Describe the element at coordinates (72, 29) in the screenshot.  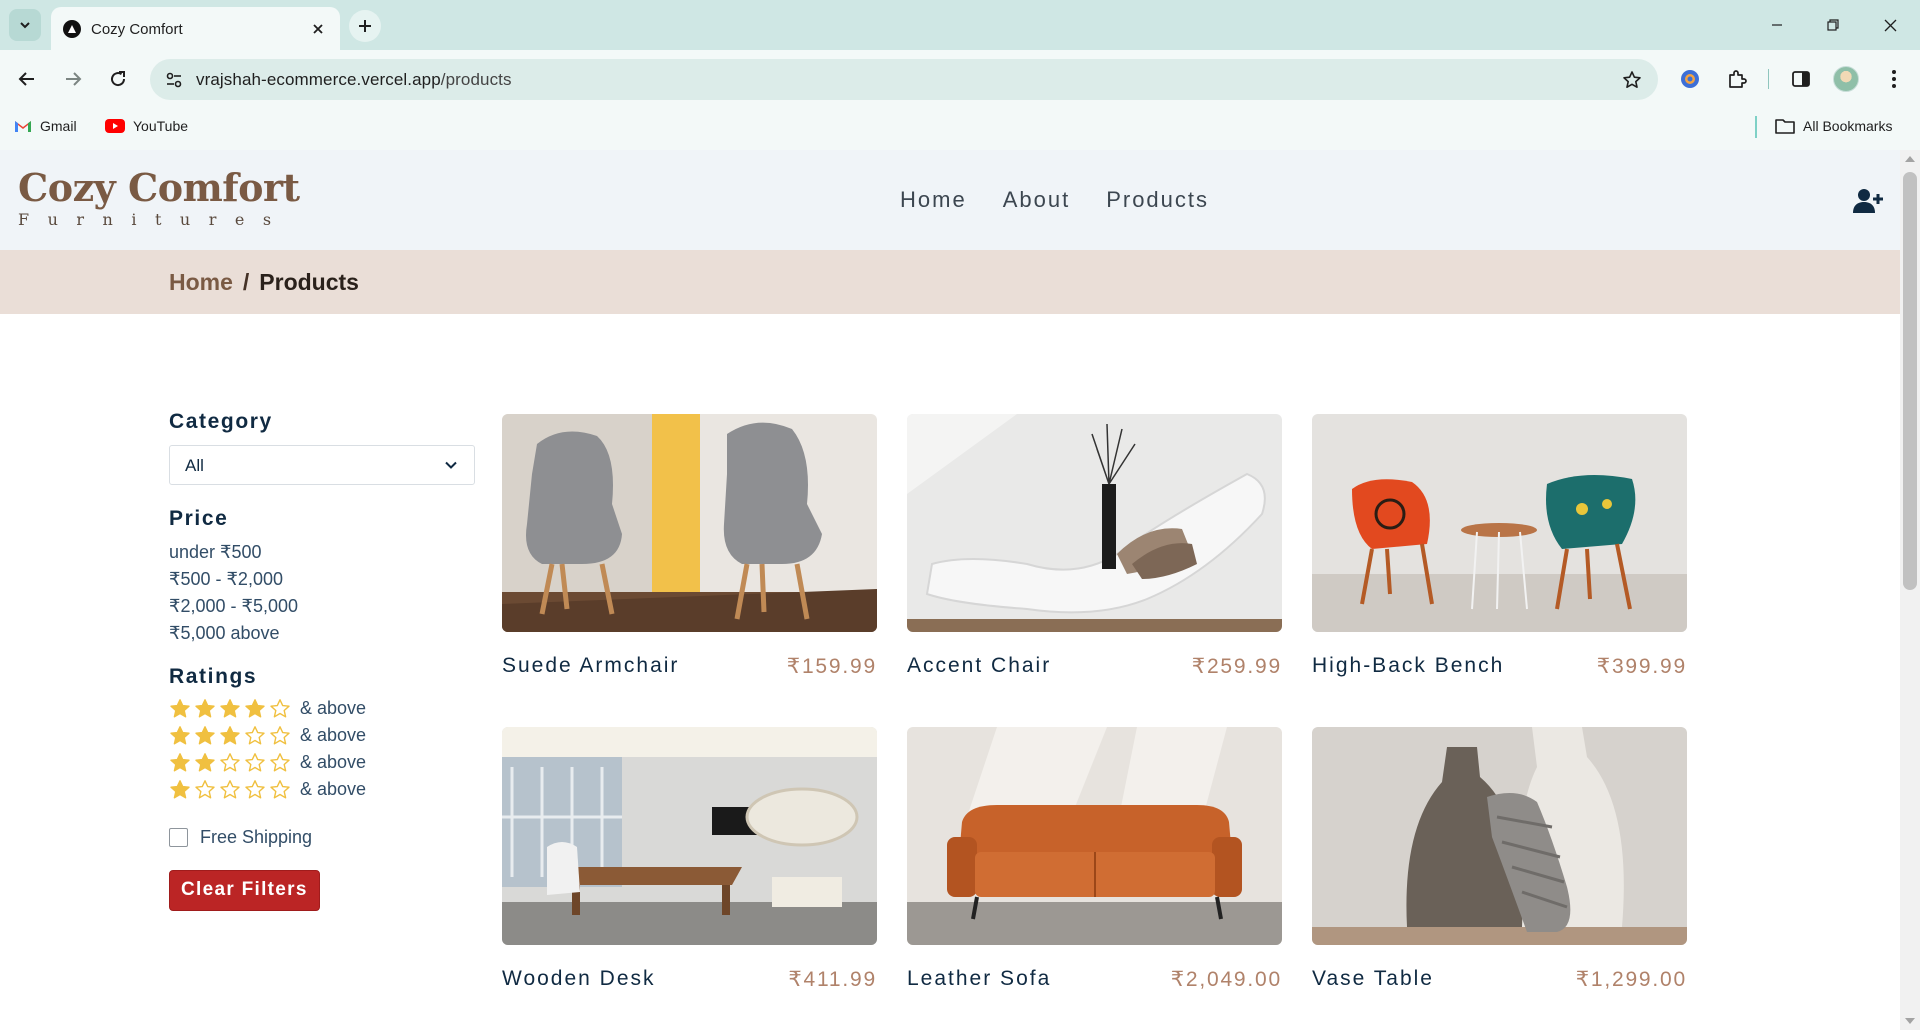
I see `site-favicon-icon` at that location.